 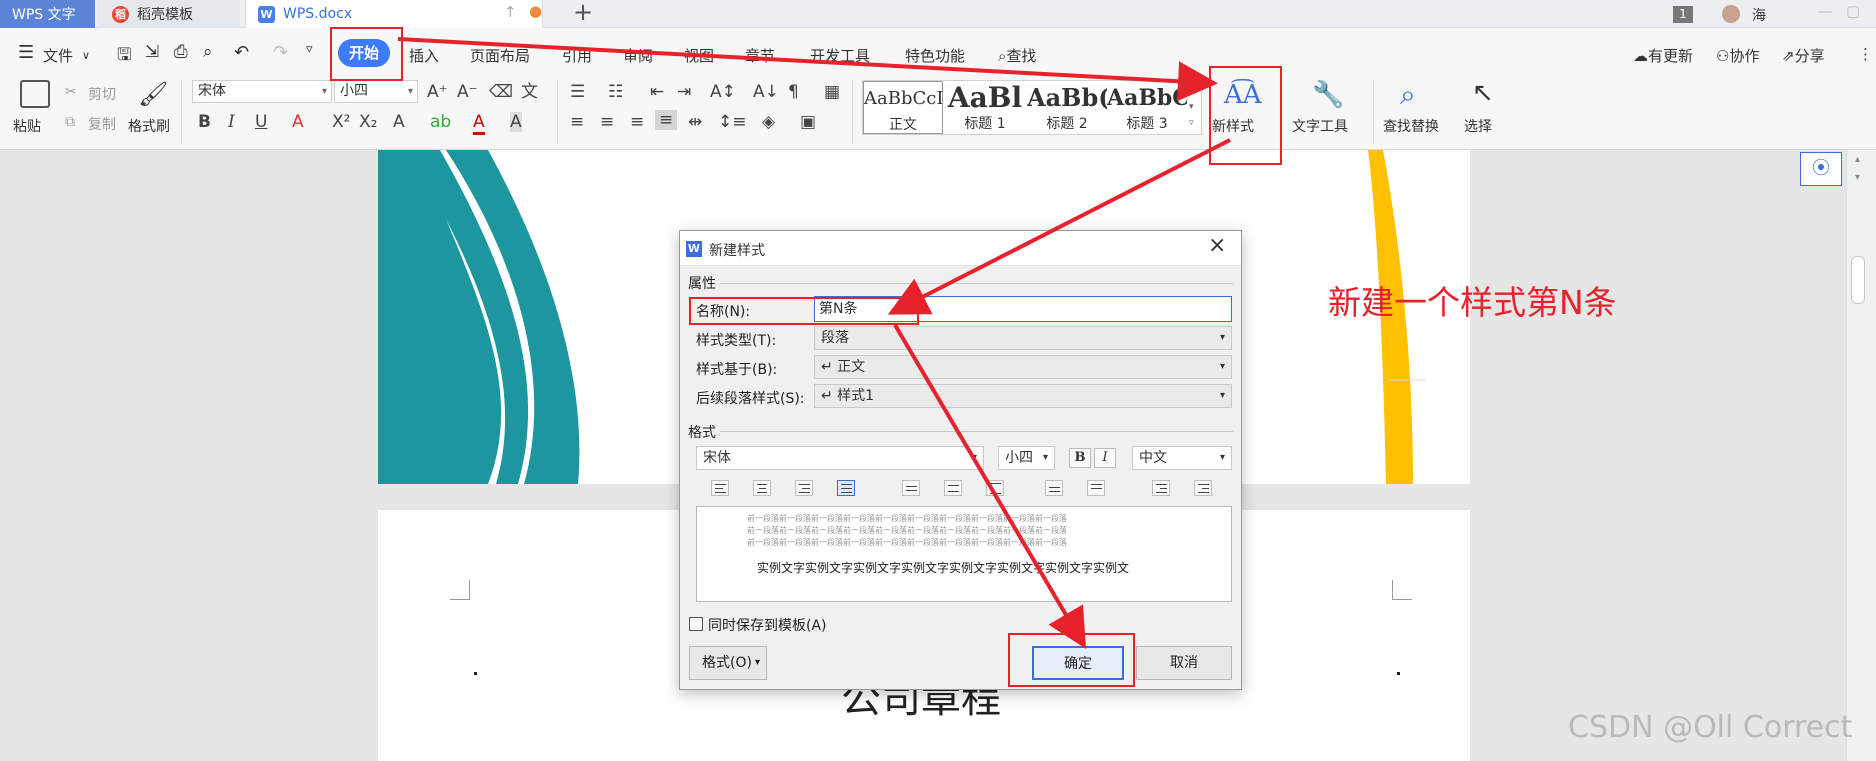 What do you see at coordinates (1710, 727) in the screenshot?
I see `watermark: CSDN @Oll Correct` at bounding box center [1710, 727].